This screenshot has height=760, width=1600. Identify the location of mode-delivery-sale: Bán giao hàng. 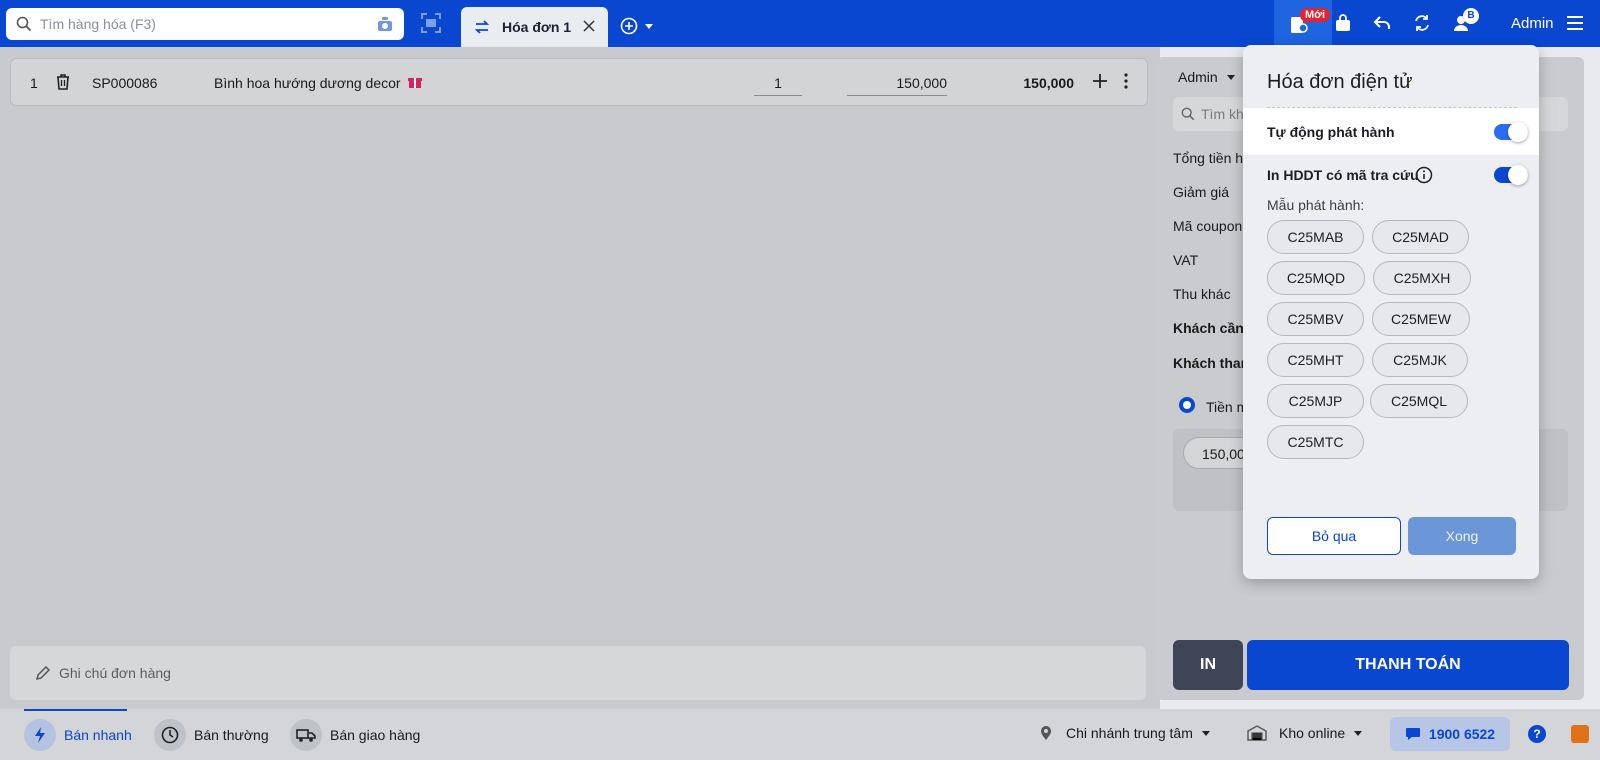
(355, 735).